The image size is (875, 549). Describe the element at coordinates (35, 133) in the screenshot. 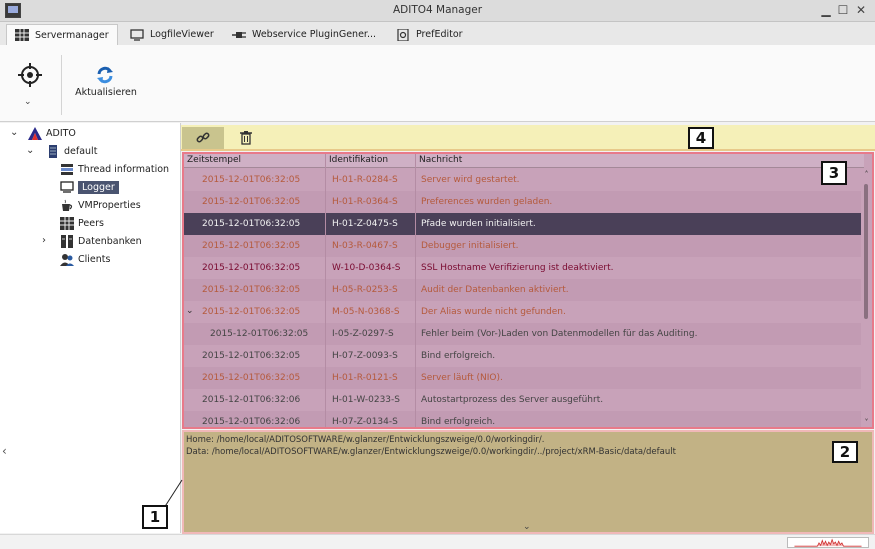

I see `adito-logo-icon` at that location.